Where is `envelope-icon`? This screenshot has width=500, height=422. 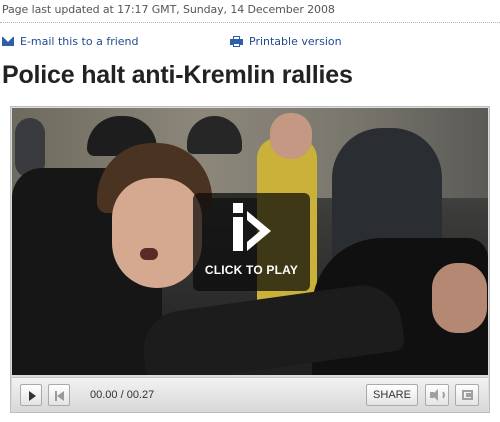 envelope-icon is located at coordinates (8, 41).